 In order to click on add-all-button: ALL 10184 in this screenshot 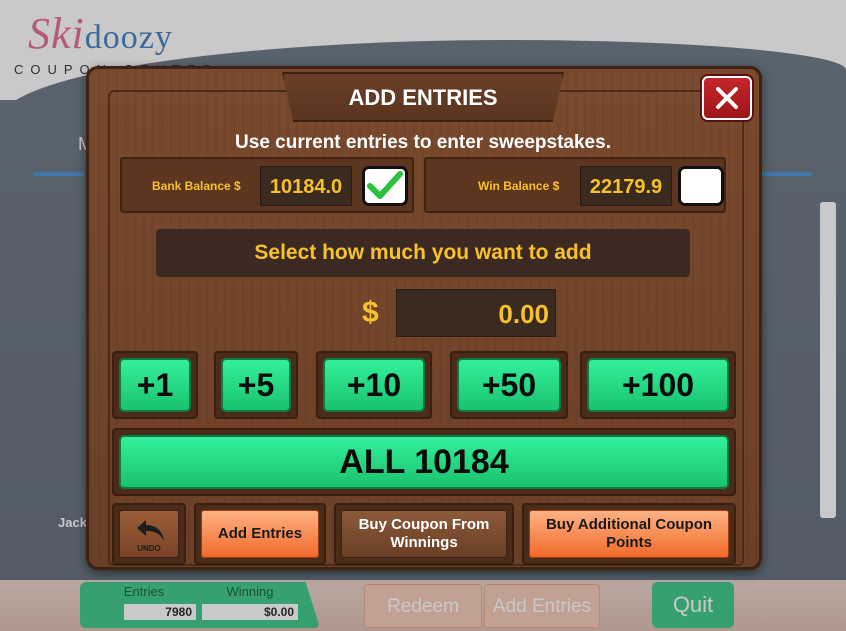, I will do `click(424, 462)`.